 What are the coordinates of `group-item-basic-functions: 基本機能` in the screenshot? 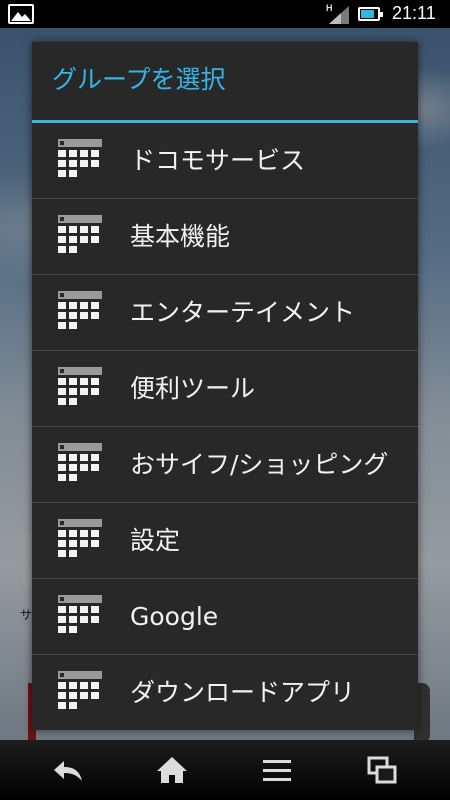 It's located at (225, 237).